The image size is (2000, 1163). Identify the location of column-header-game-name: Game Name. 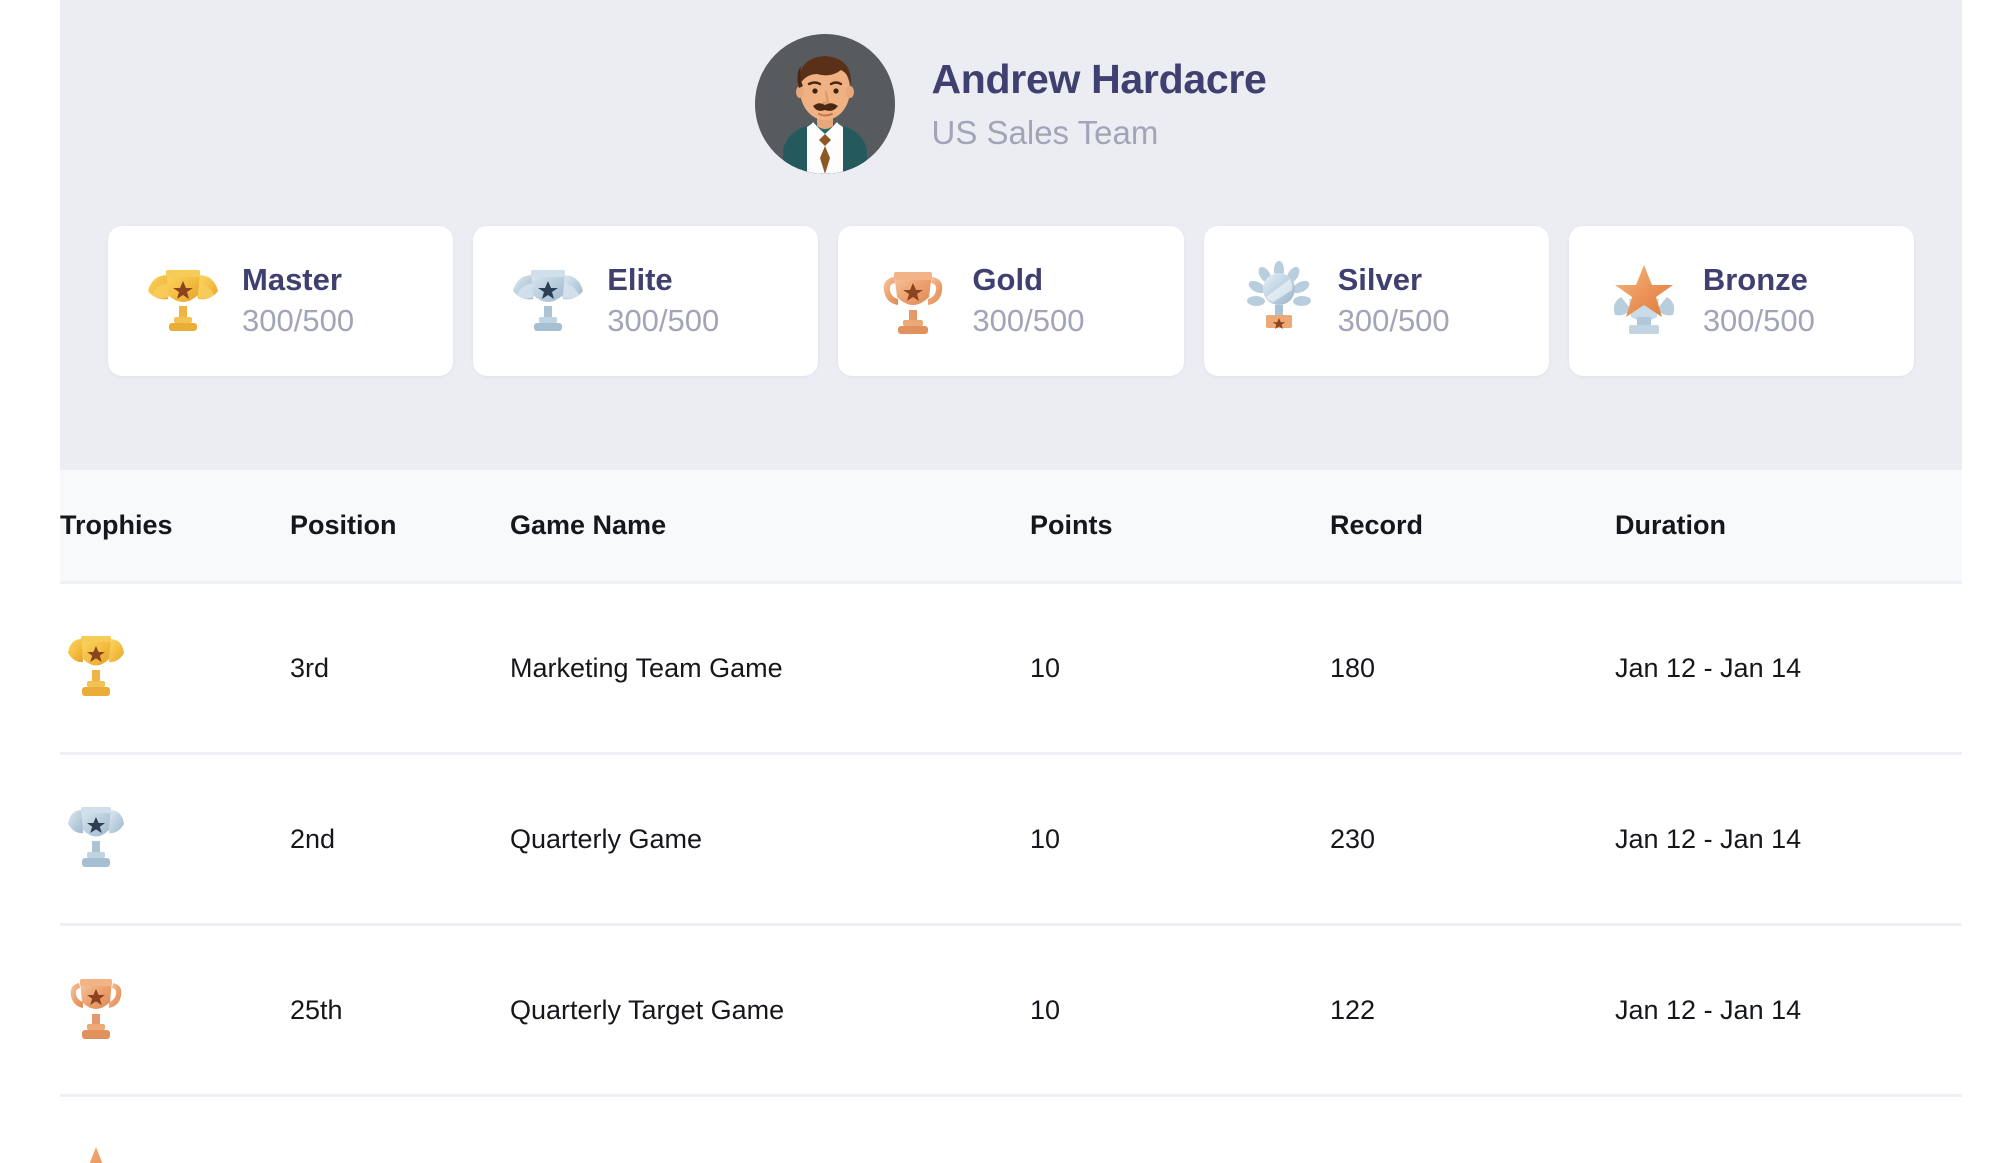
(770, 527).